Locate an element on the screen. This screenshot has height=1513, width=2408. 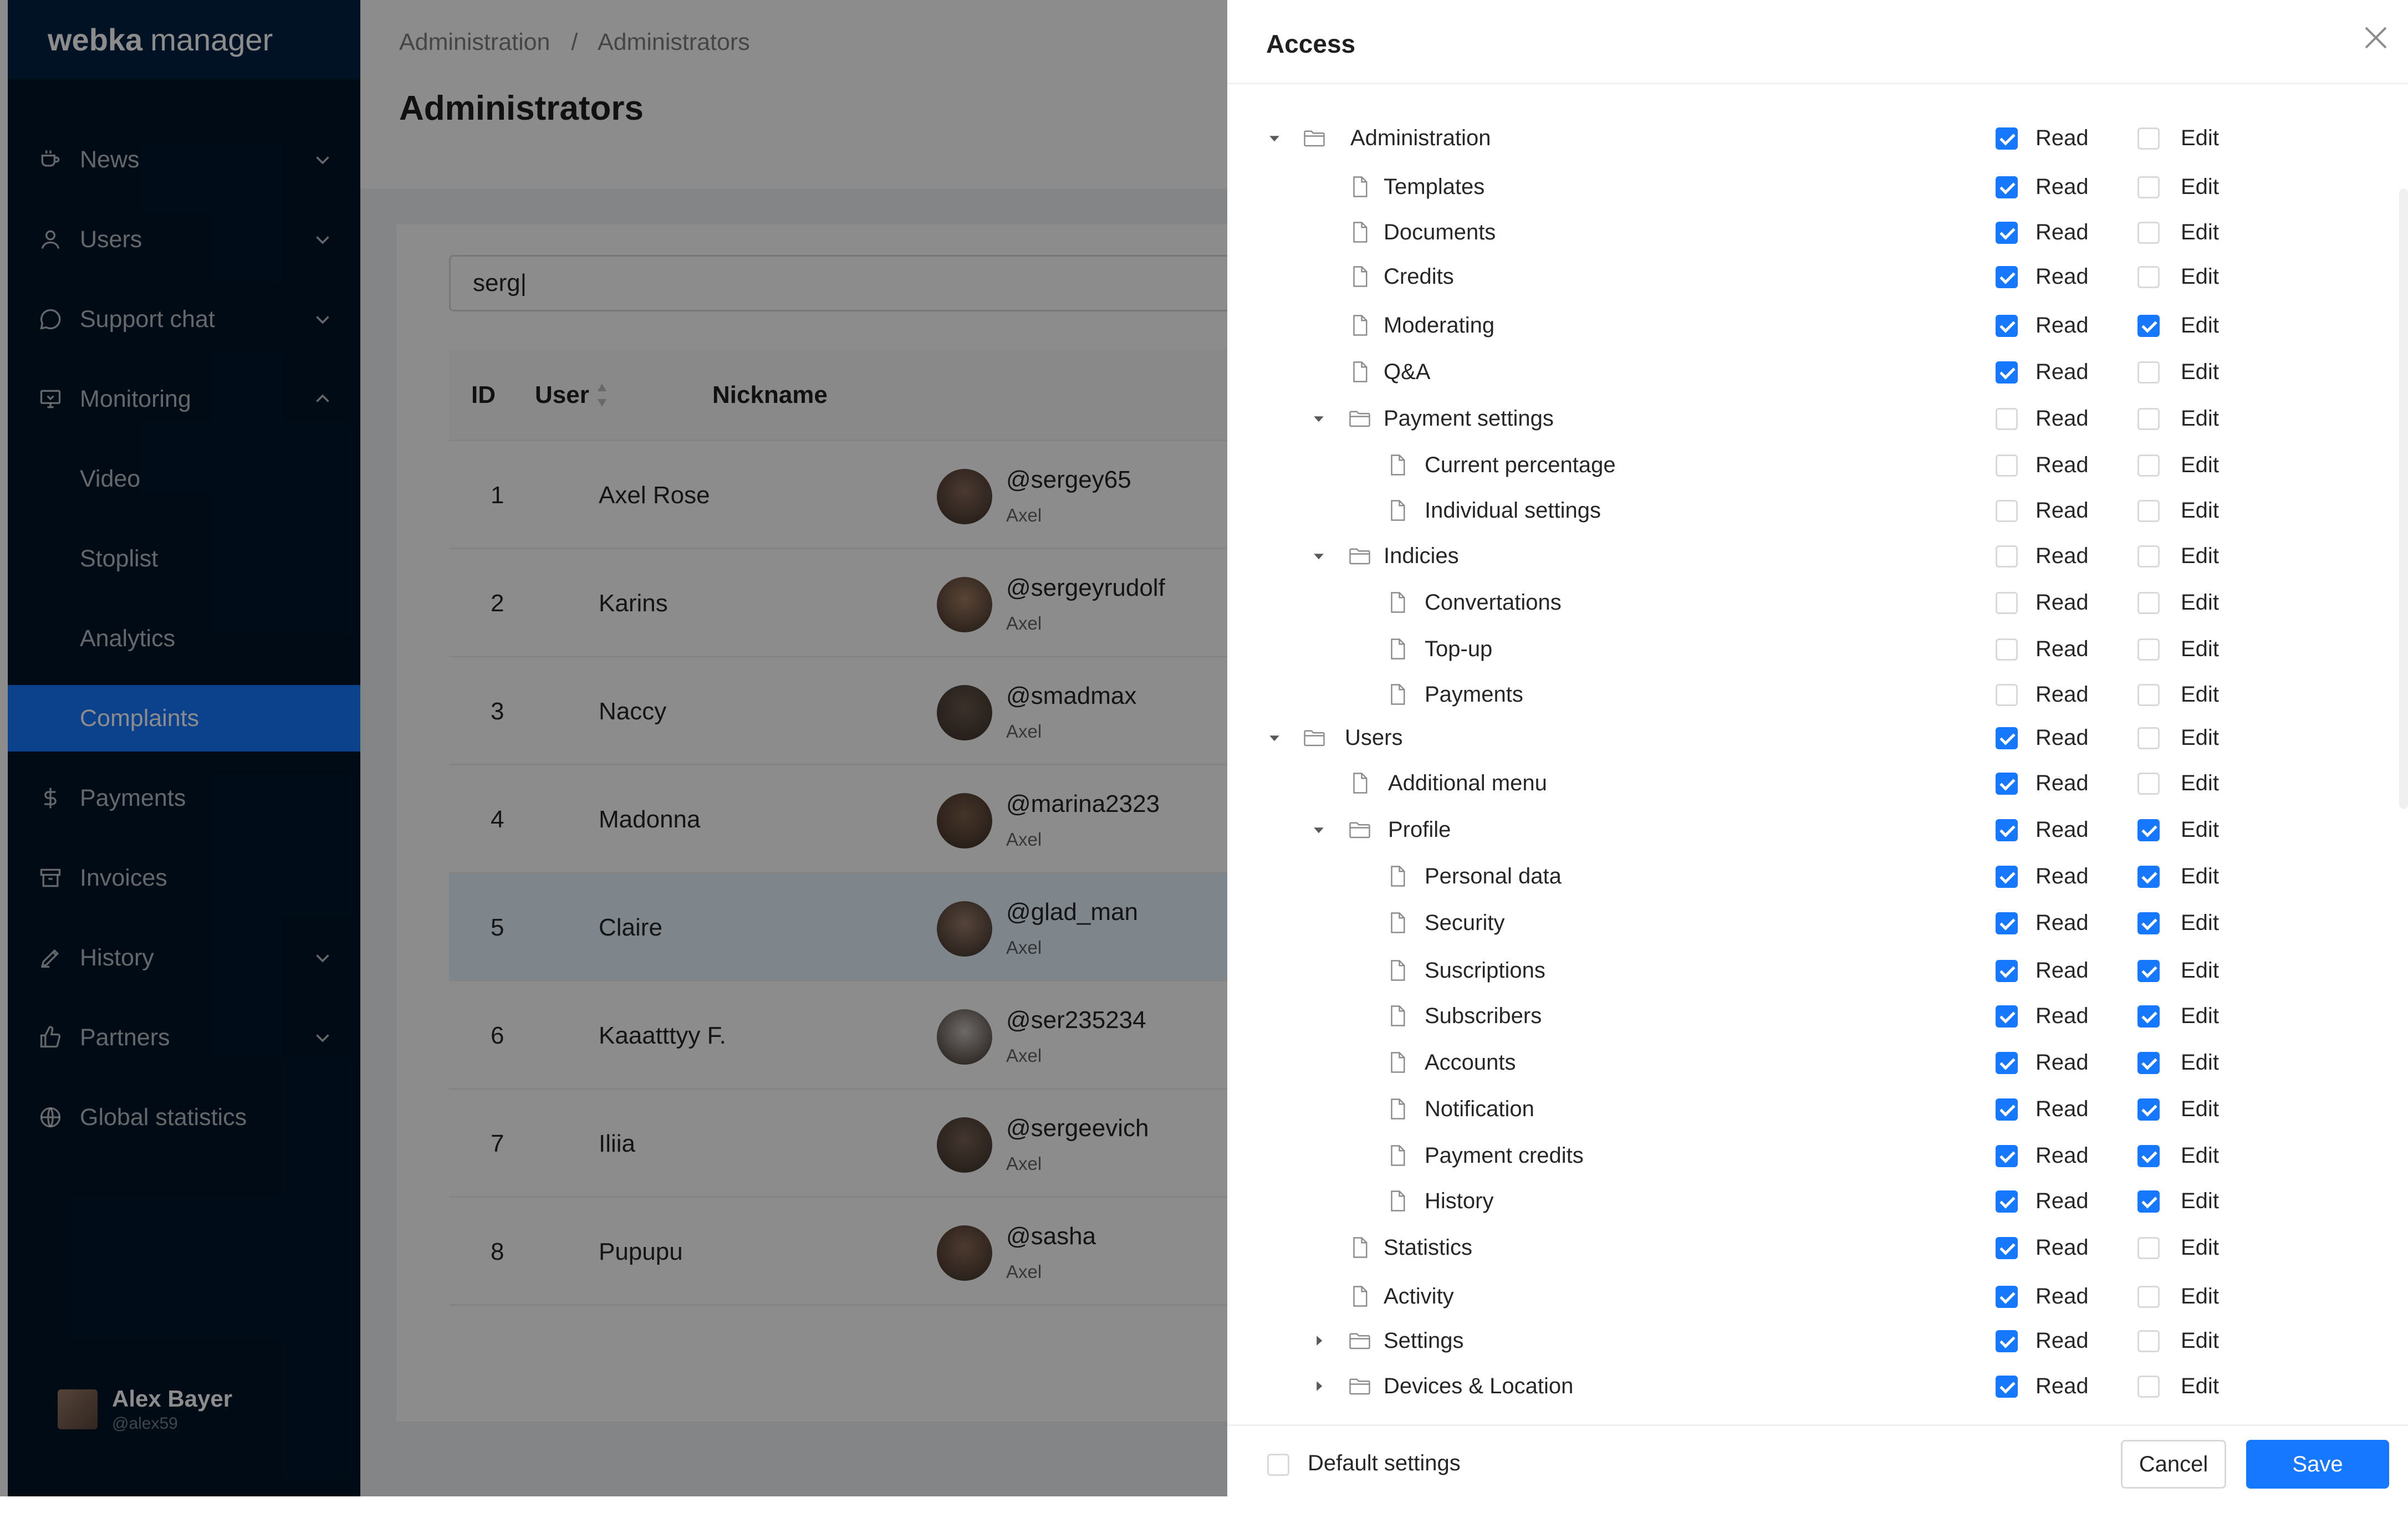
edit-label: Edit is located at coordinates (2200, 603).